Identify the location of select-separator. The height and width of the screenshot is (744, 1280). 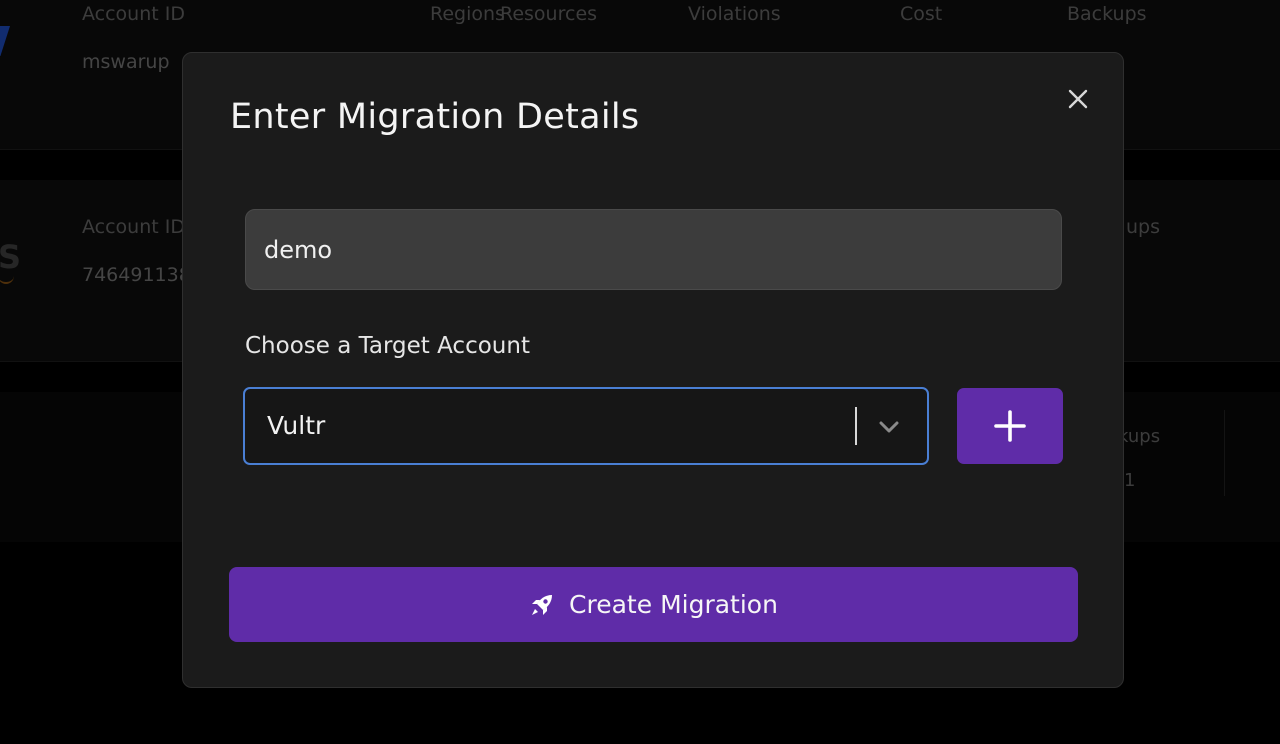
(856, 426).